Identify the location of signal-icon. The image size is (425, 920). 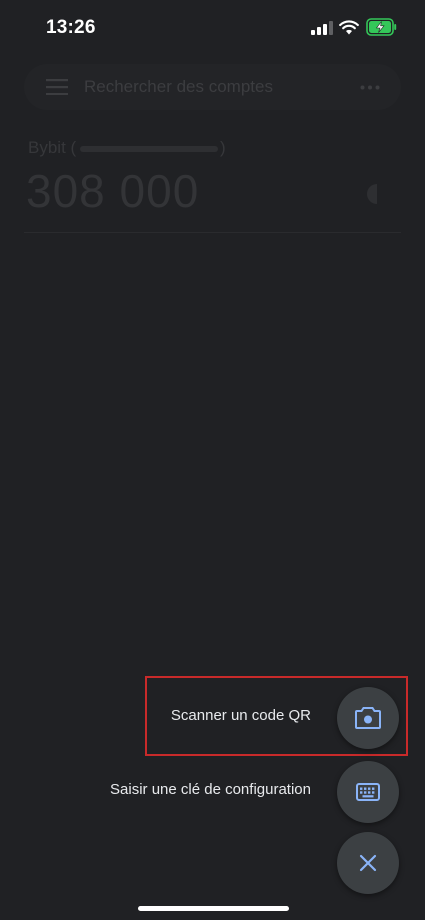
(322, 28).